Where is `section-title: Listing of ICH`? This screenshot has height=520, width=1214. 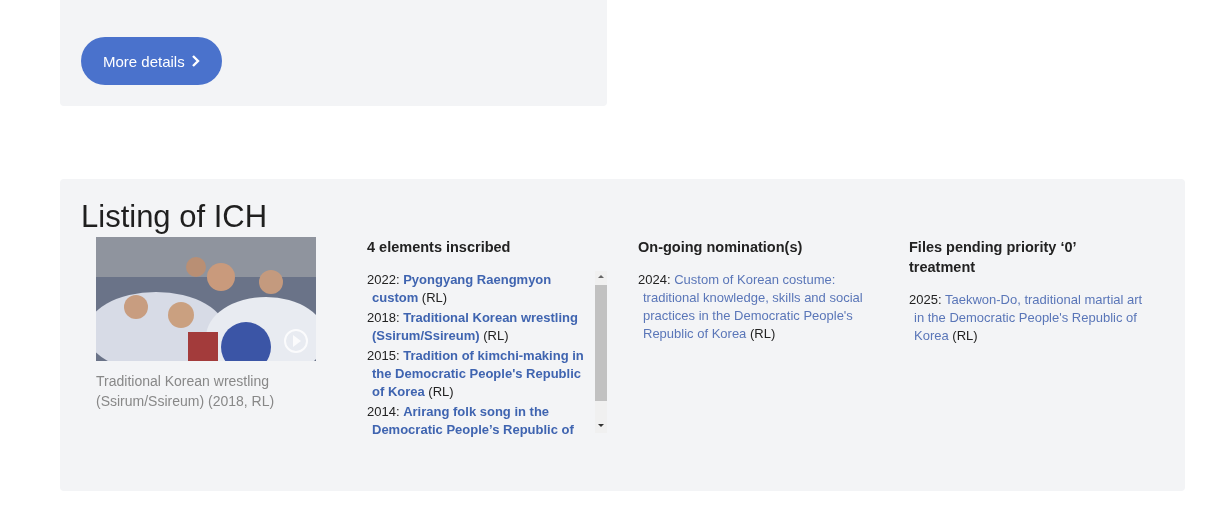
section-title: Listing of ICH is located at coordinates (175, 217).